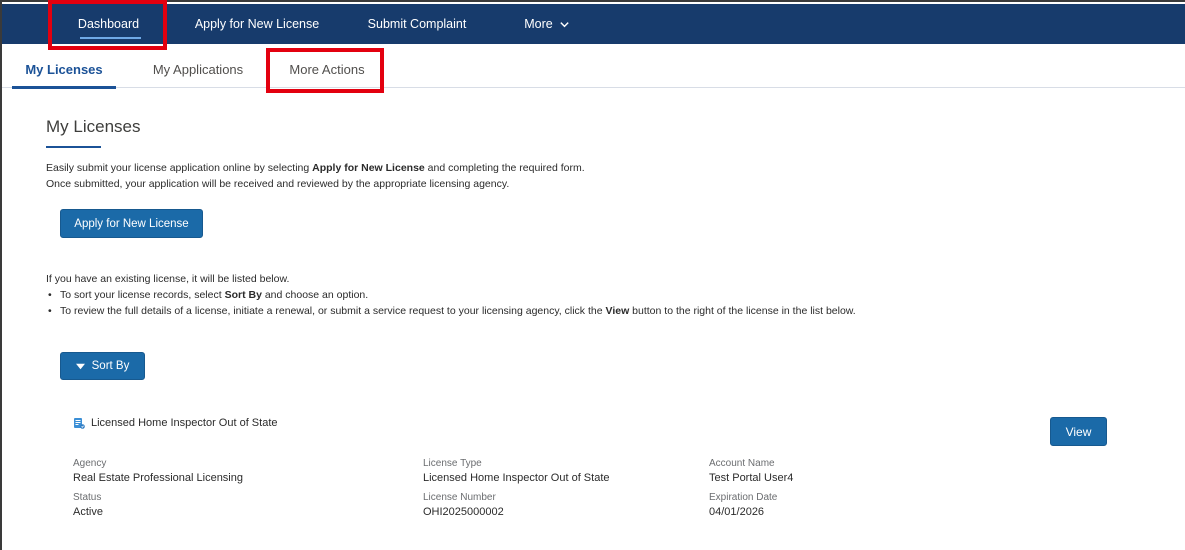  Describe the element at coordinates (73, 147) in the screenshot. I see `title-underline` at that location.